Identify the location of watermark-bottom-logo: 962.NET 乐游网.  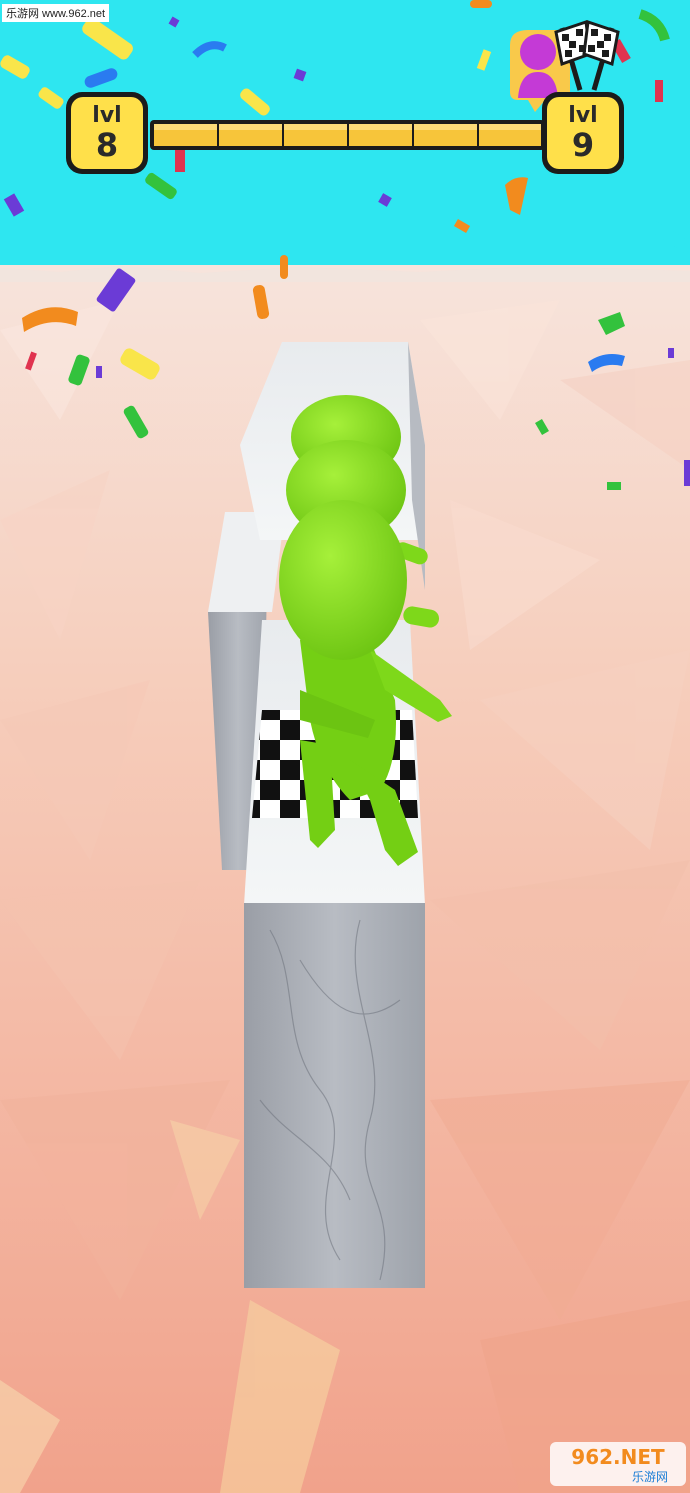
(618, 1464).